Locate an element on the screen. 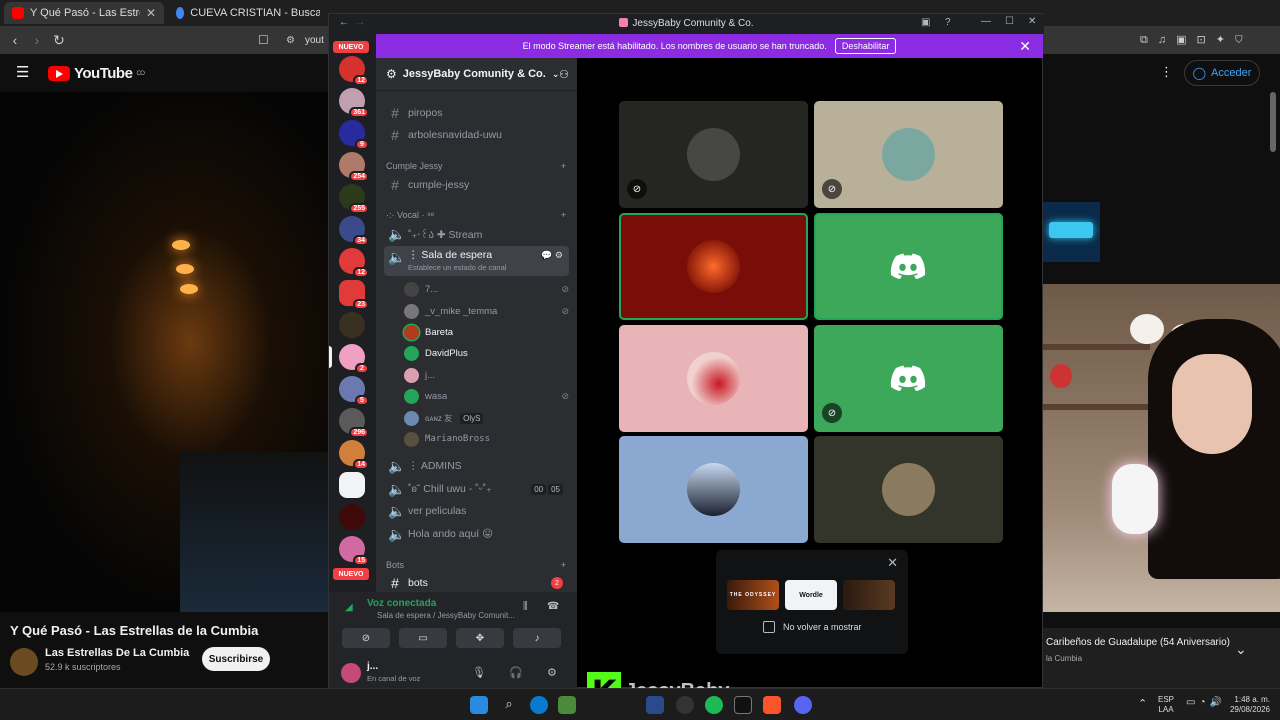 The width and height of the screenshot is (1280, 720). server-icon: 361 is located at coordinates (354, 103).